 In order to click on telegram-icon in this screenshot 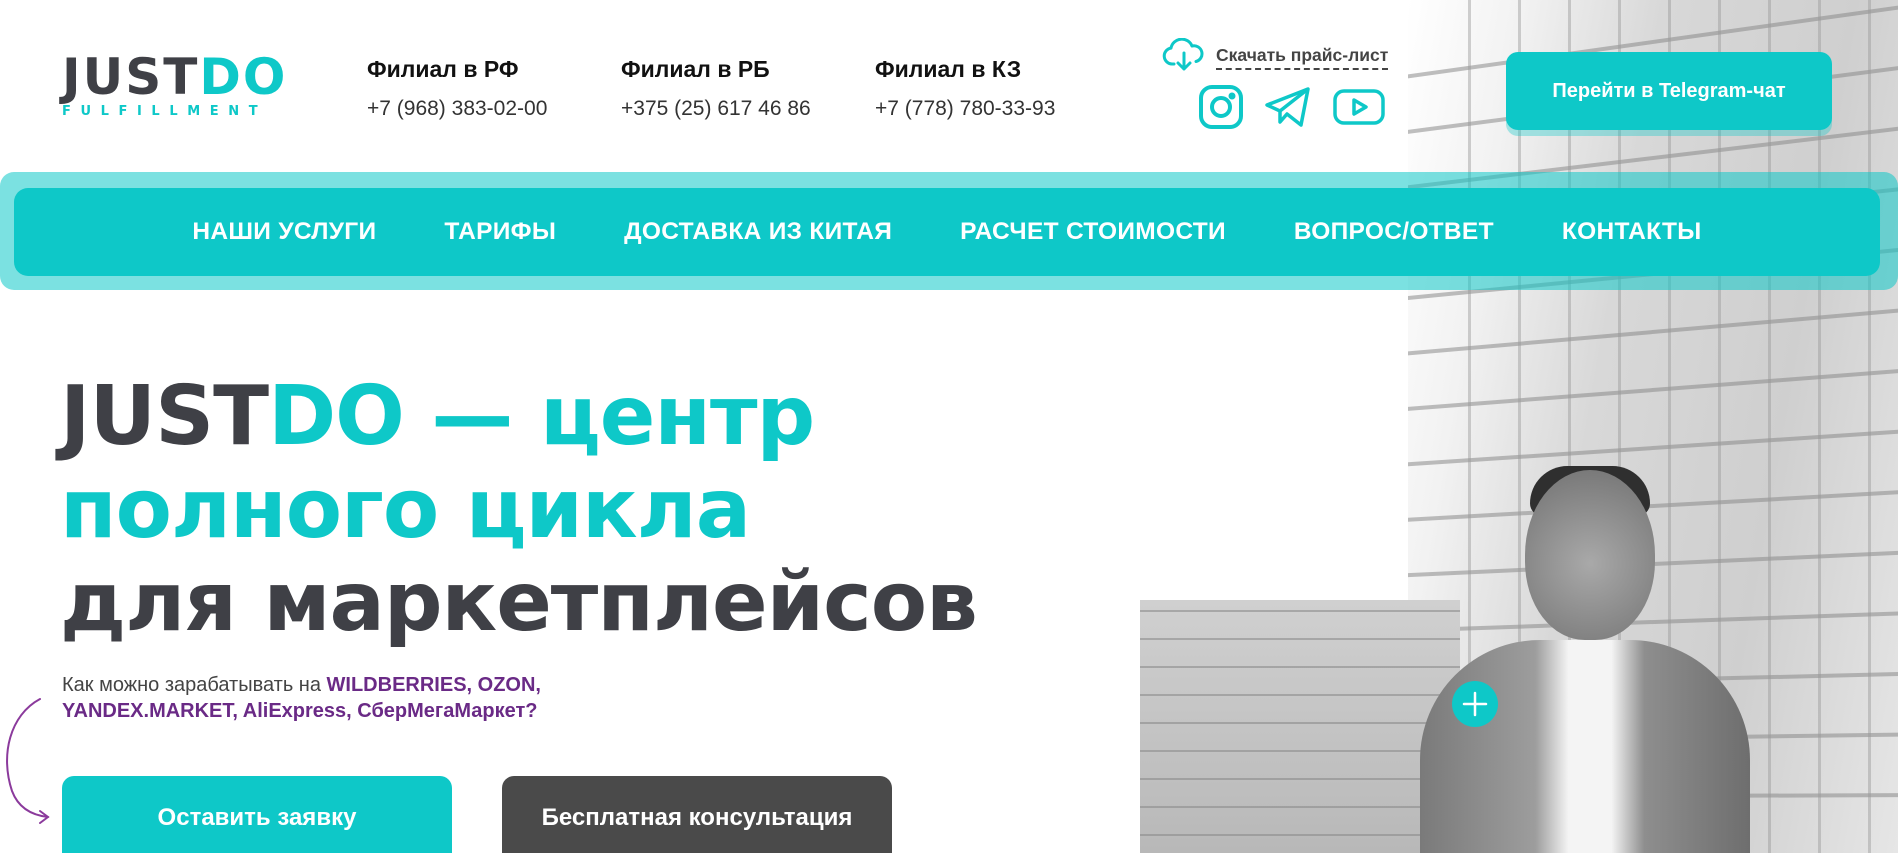, I will do `click(1288, 109)`.